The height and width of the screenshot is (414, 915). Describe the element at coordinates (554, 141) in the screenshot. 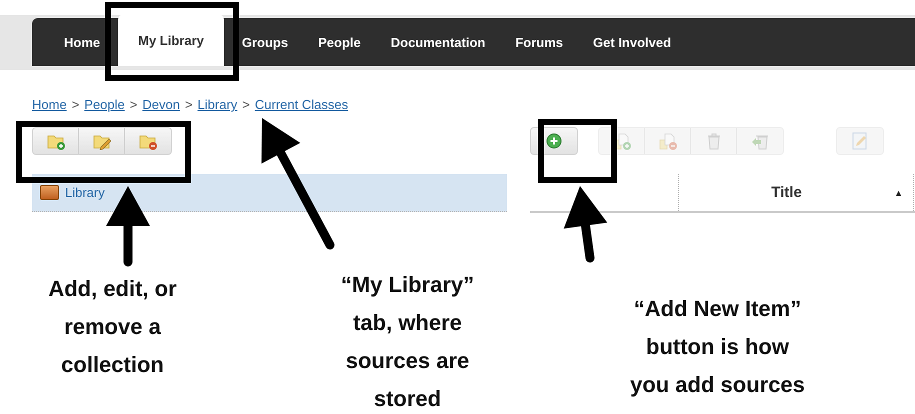

I see `add-icon` at that location.